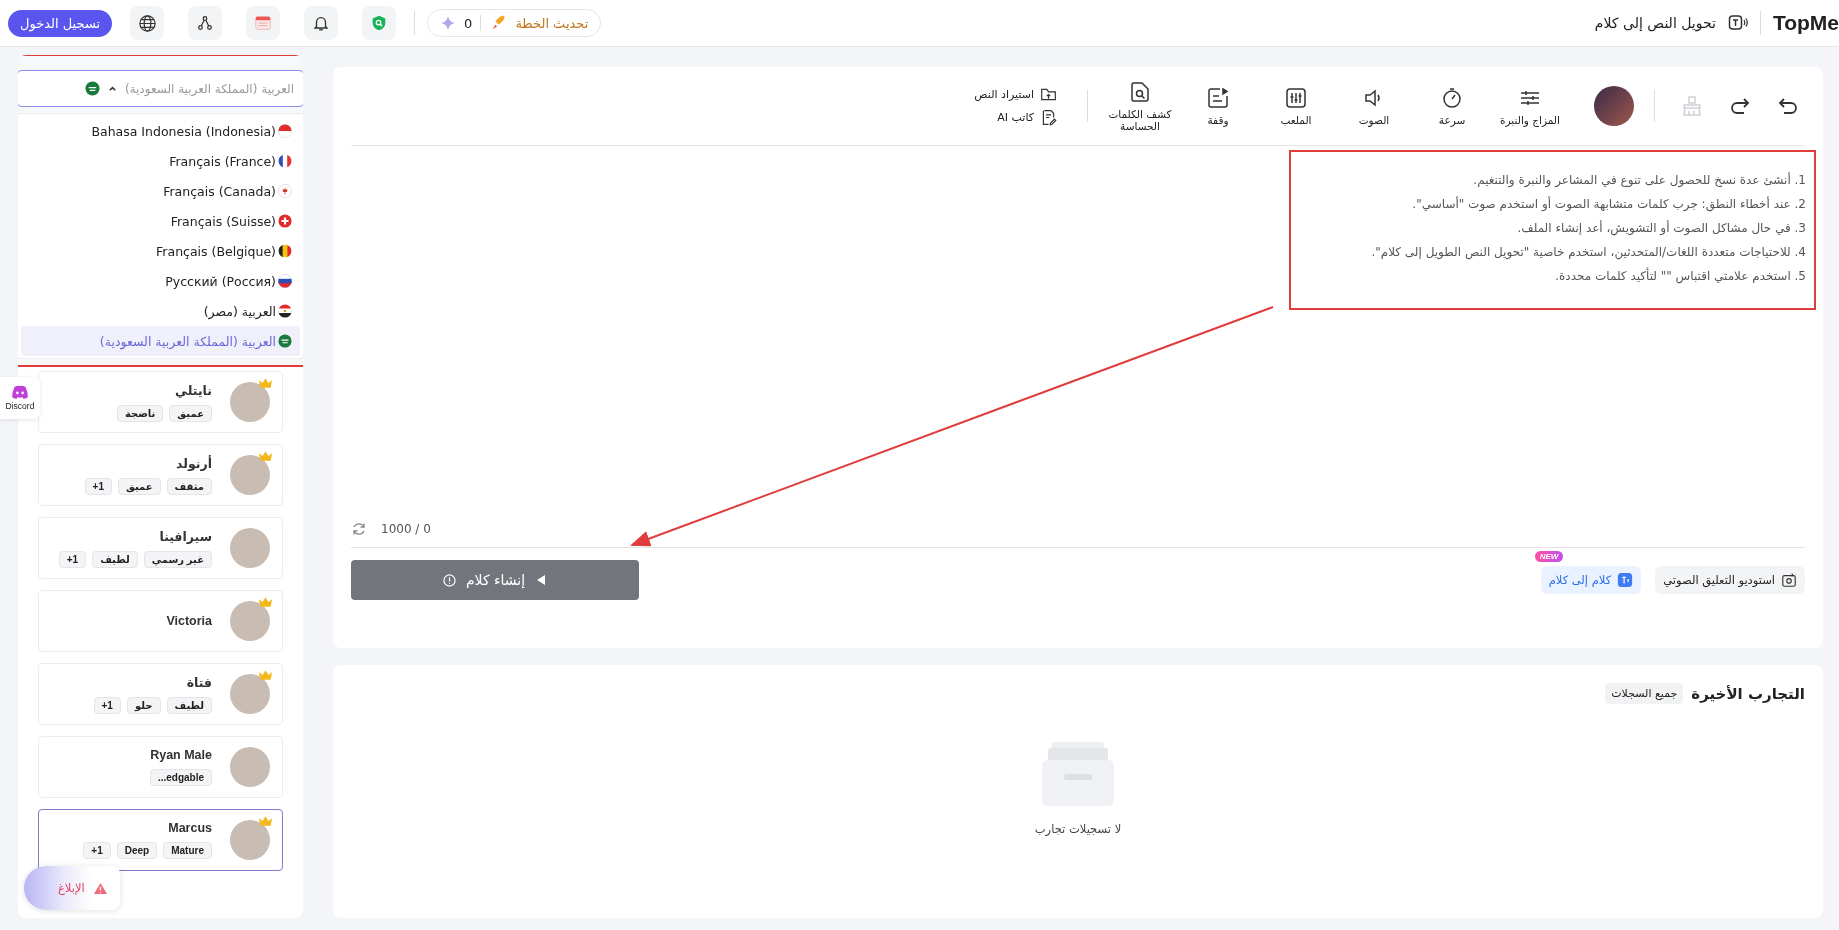 This screenshot has height=930, width=1839. I want to click on section-title: التجارب الأخيرة, so click(1748, 693).